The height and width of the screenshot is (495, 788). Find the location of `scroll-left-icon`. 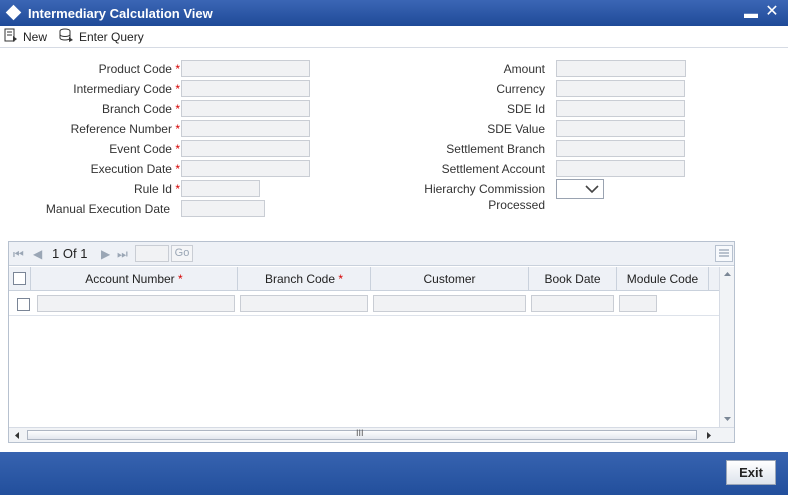

scroll-left-icon is located at coordinates (17, 435).